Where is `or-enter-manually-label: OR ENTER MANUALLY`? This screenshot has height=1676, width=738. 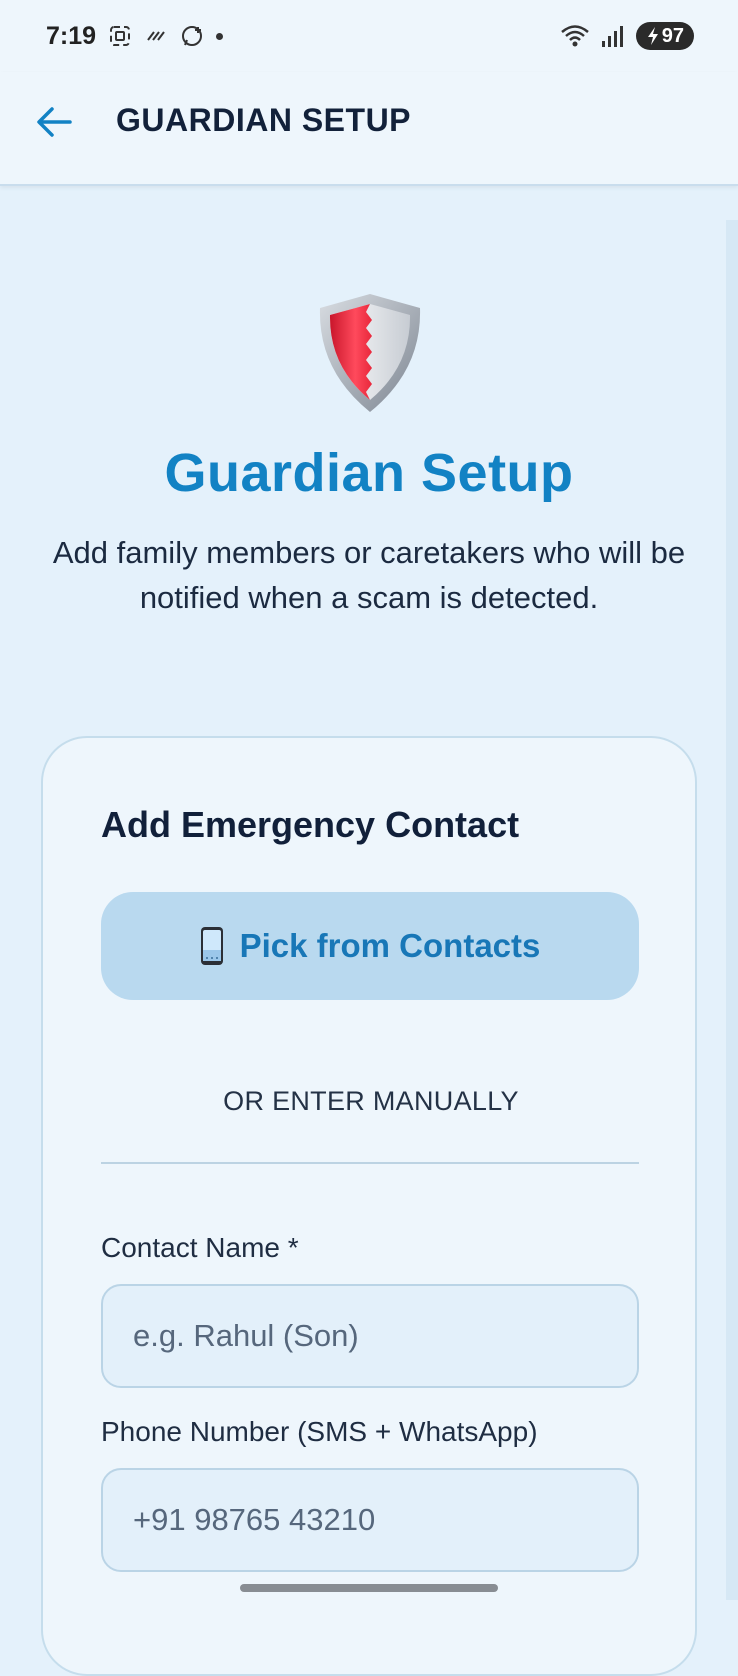 or-enter-manually-label: OR ENTER MANUALLY is located at coordinates (371, 1101).